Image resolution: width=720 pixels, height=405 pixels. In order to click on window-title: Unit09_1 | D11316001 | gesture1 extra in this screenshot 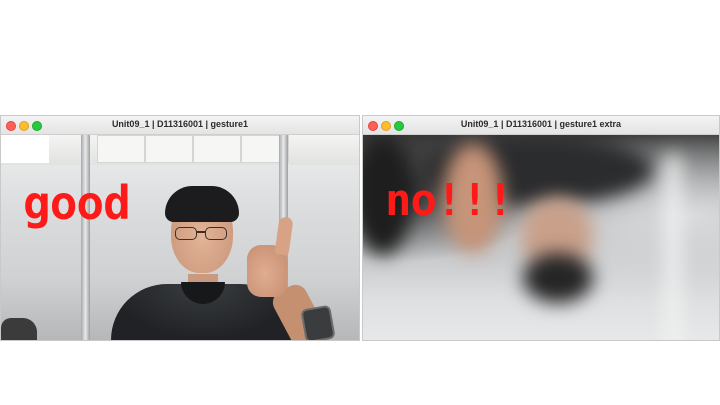, I will do `click(541, 124)`.